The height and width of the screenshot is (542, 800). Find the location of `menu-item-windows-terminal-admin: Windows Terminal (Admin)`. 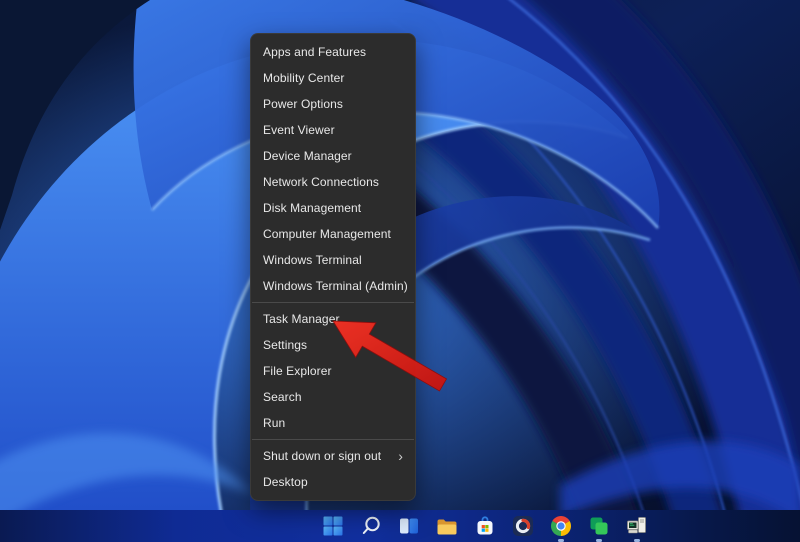

menu-item-windows-terminal-admin: Windows Terminal (Admin) is located at coordinates (333, 286).